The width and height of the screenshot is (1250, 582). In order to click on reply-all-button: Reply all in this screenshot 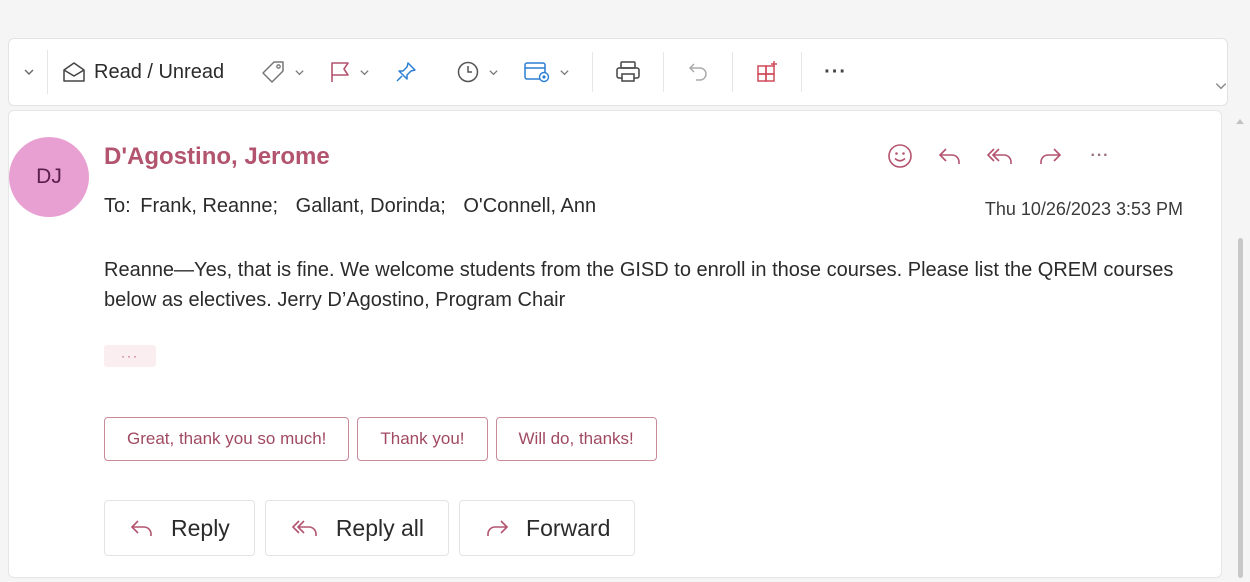, I will do `click(357, 528)`.